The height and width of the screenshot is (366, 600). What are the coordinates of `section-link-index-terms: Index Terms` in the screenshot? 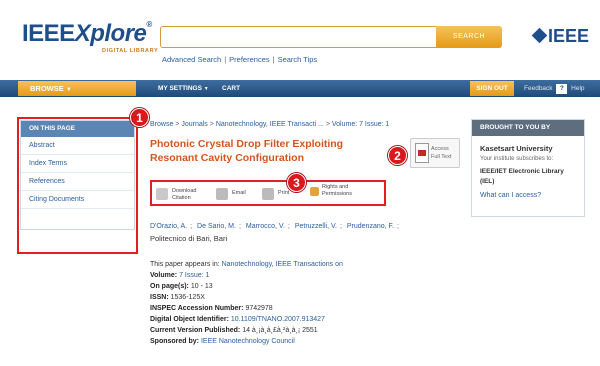 It's located at (77, 164).